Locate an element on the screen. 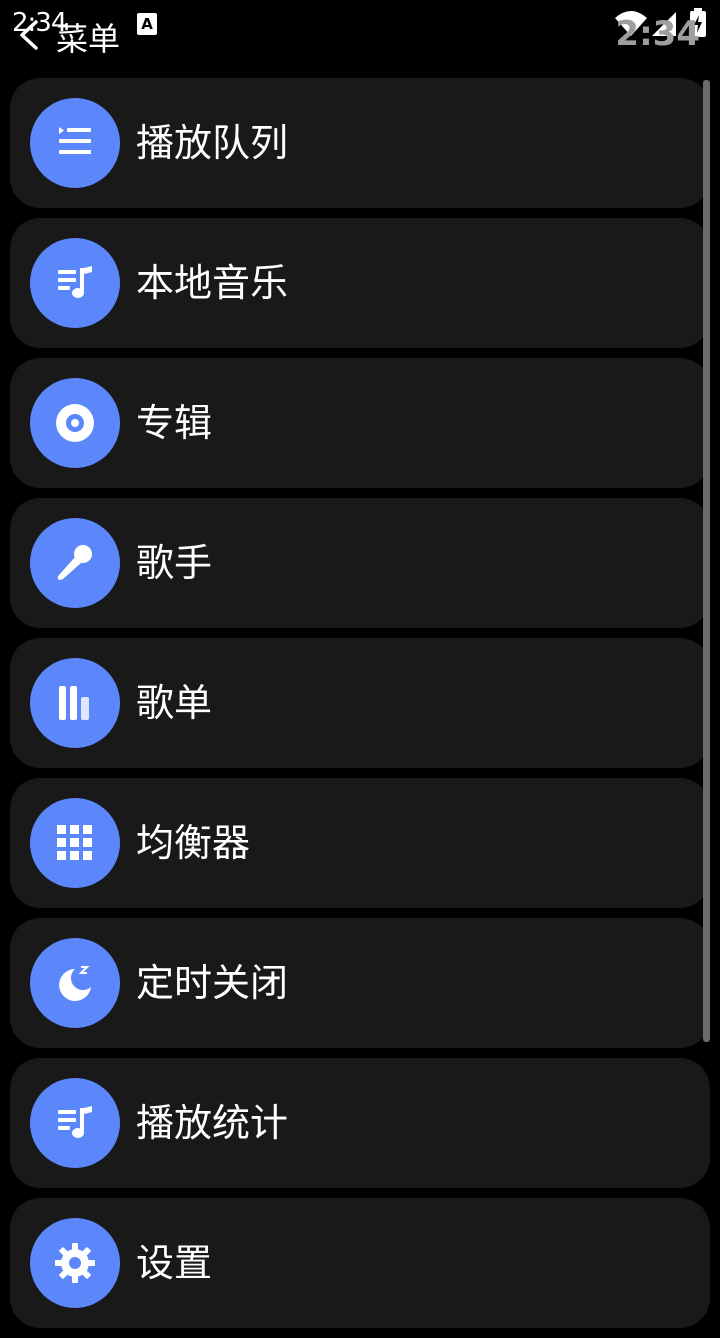 The width and height of the screenshot is (720, 1338). queue-list-icon is located at coordinates (75, 143).